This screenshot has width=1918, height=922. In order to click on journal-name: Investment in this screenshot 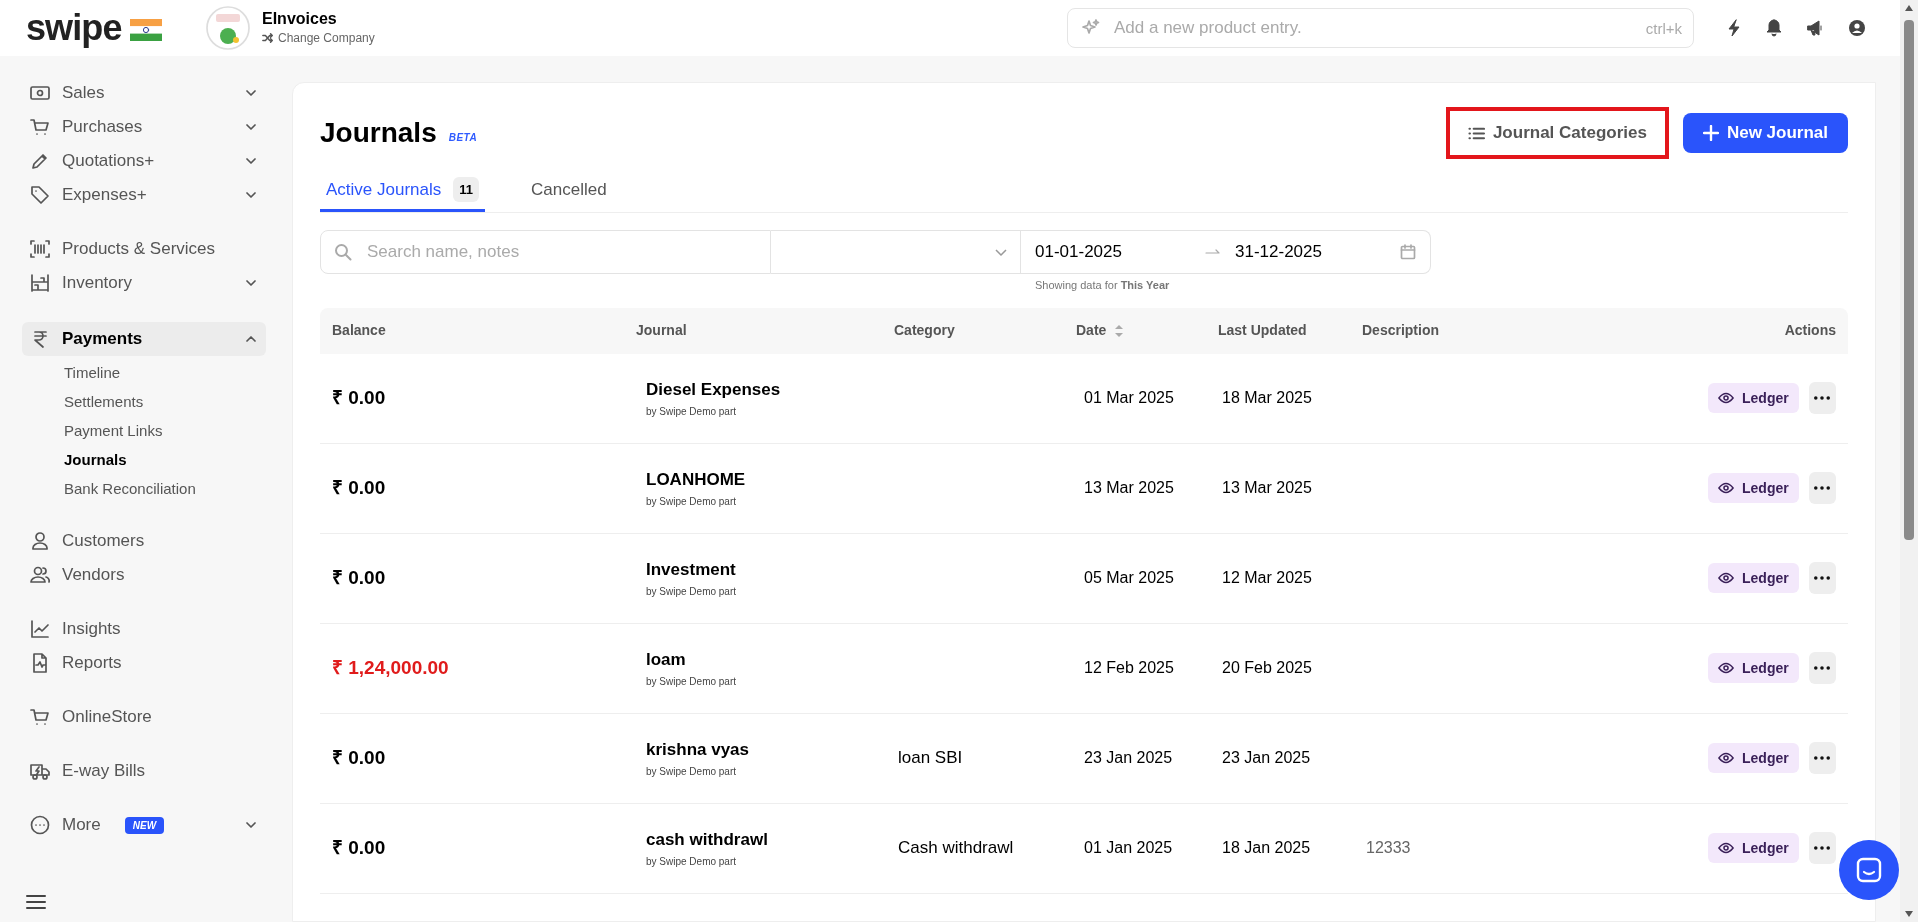, I will do `click(691, 569)`.